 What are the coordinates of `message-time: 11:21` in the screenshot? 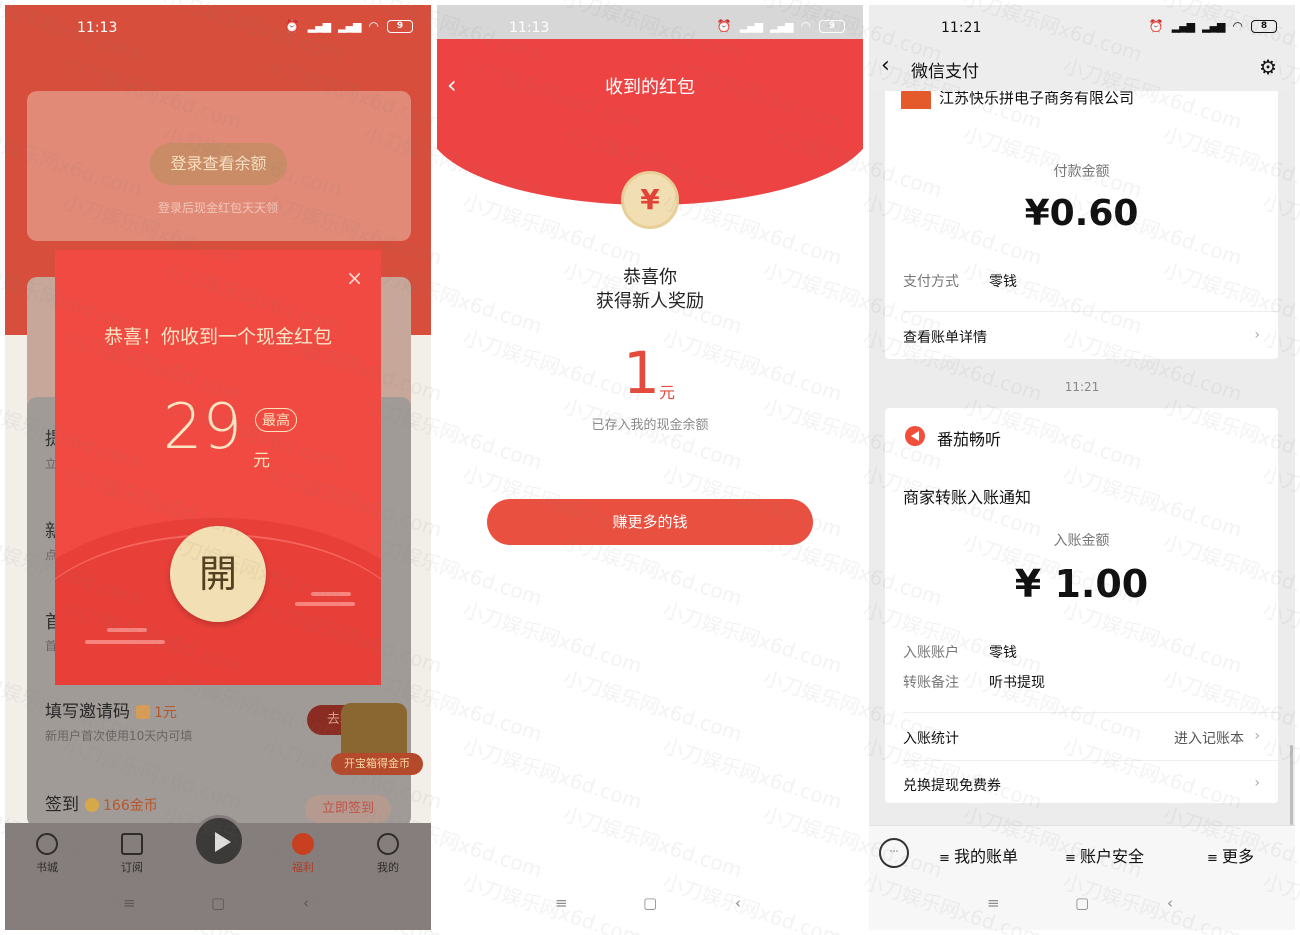 It's located at (1082, 387).